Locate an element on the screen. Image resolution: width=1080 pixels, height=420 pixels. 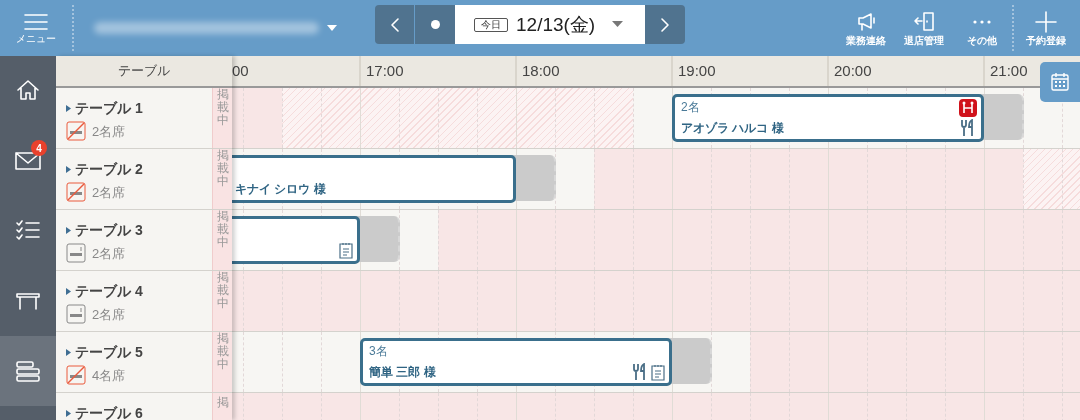
seat-count: 4名席 is located at coordinates (109, 375).